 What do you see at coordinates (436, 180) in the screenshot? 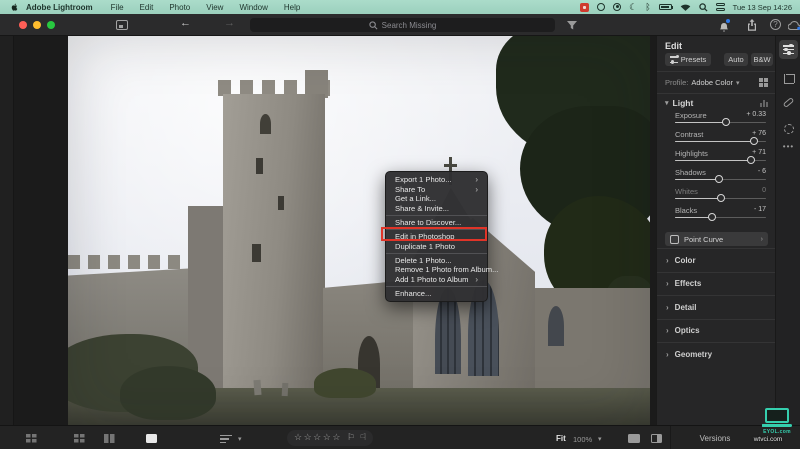
I see `menu-item-export-1-photo: Export 1 Photo... ›` at bounding box center [436, 180].